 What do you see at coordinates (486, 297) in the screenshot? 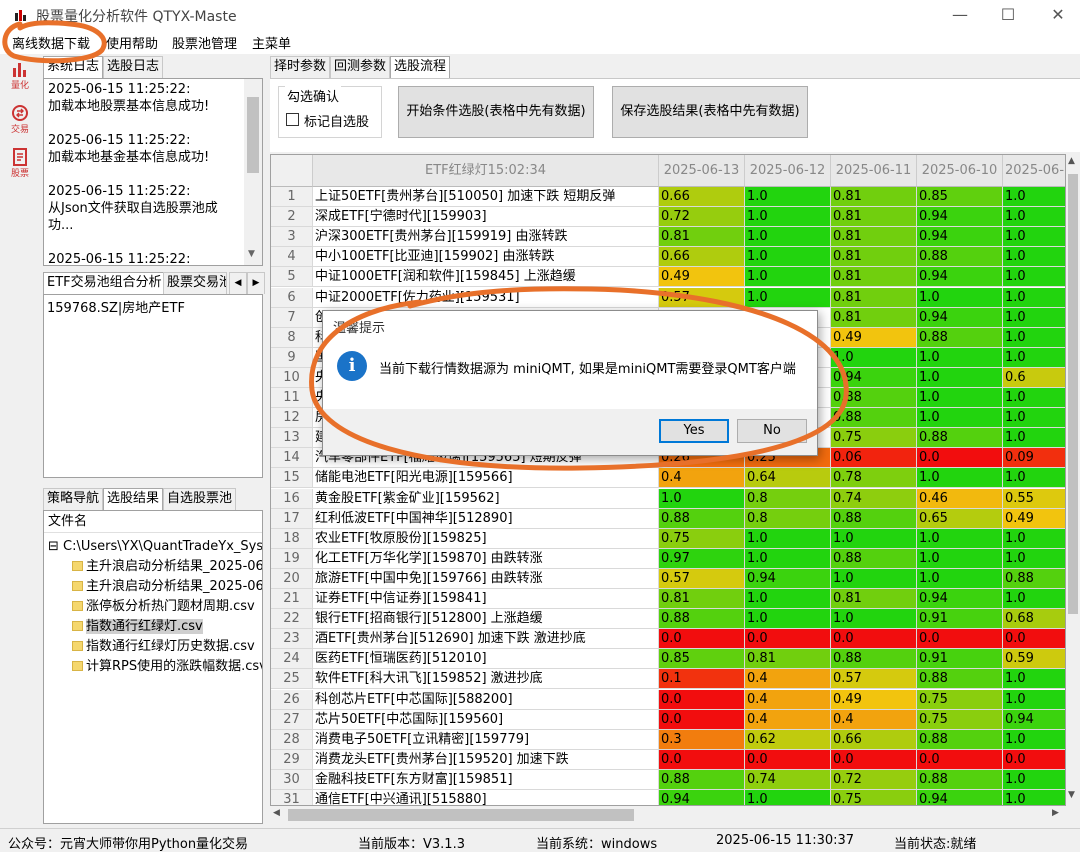
I see `etf-name-cell: 中证2000ETF[佐力药业][159531]` at bounding box center [486, 297].